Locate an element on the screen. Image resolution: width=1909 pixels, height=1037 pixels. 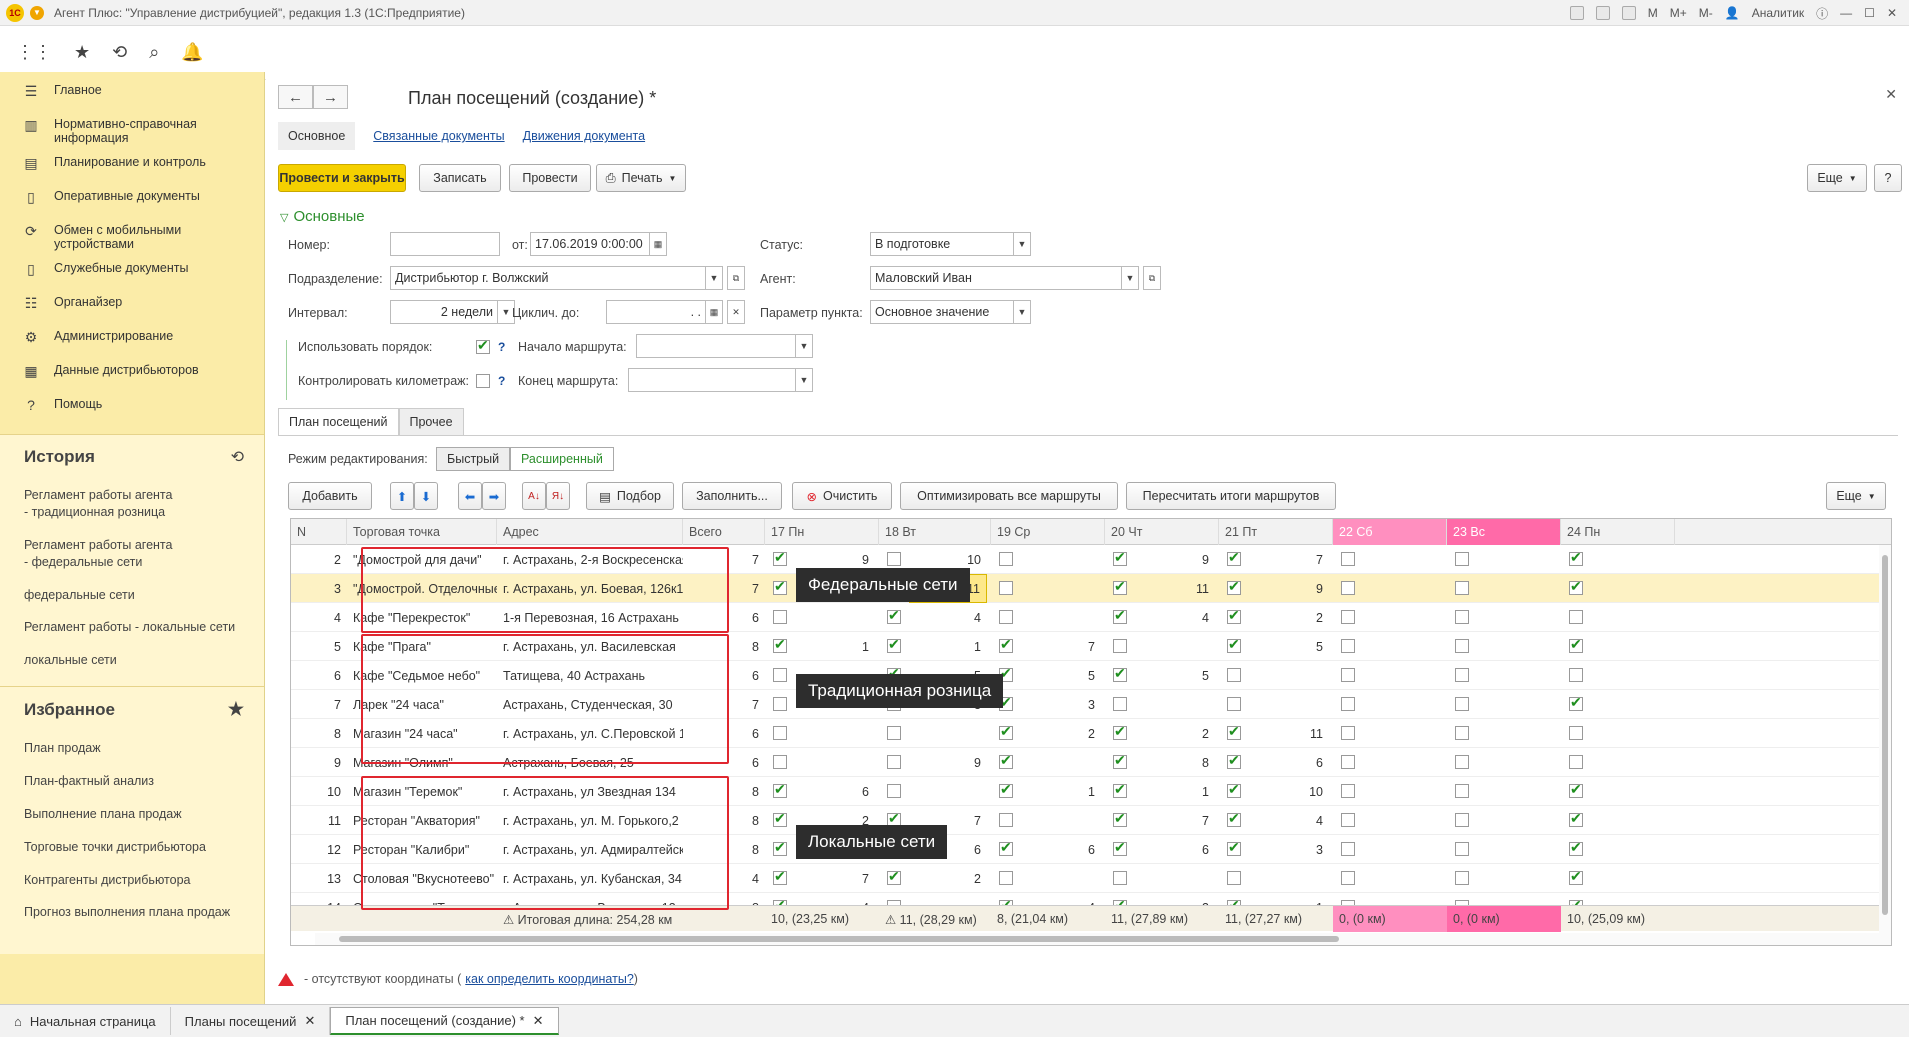
sidebar-item-mobile-exchange: ⟳ Обмен с мобильными устройствами is located at coordinates (132, 237).